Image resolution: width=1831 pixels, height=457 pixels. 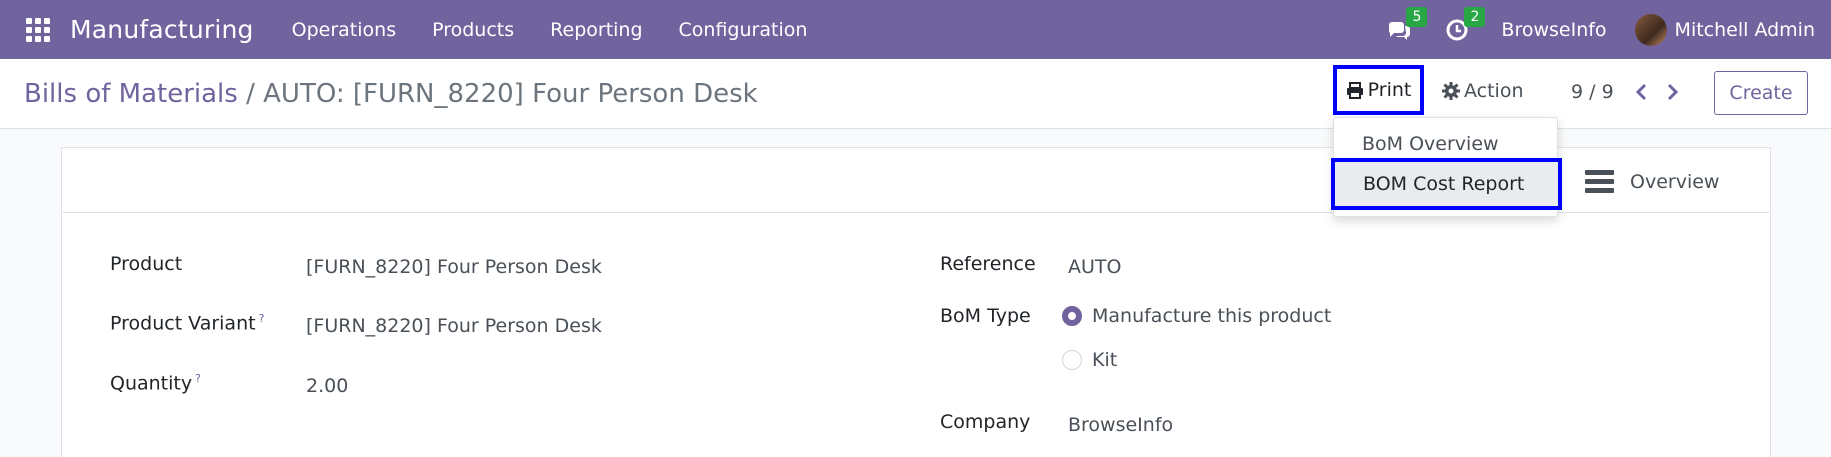 I want to click on pager-value: 9 / 9, so click(x=1592, y=92).